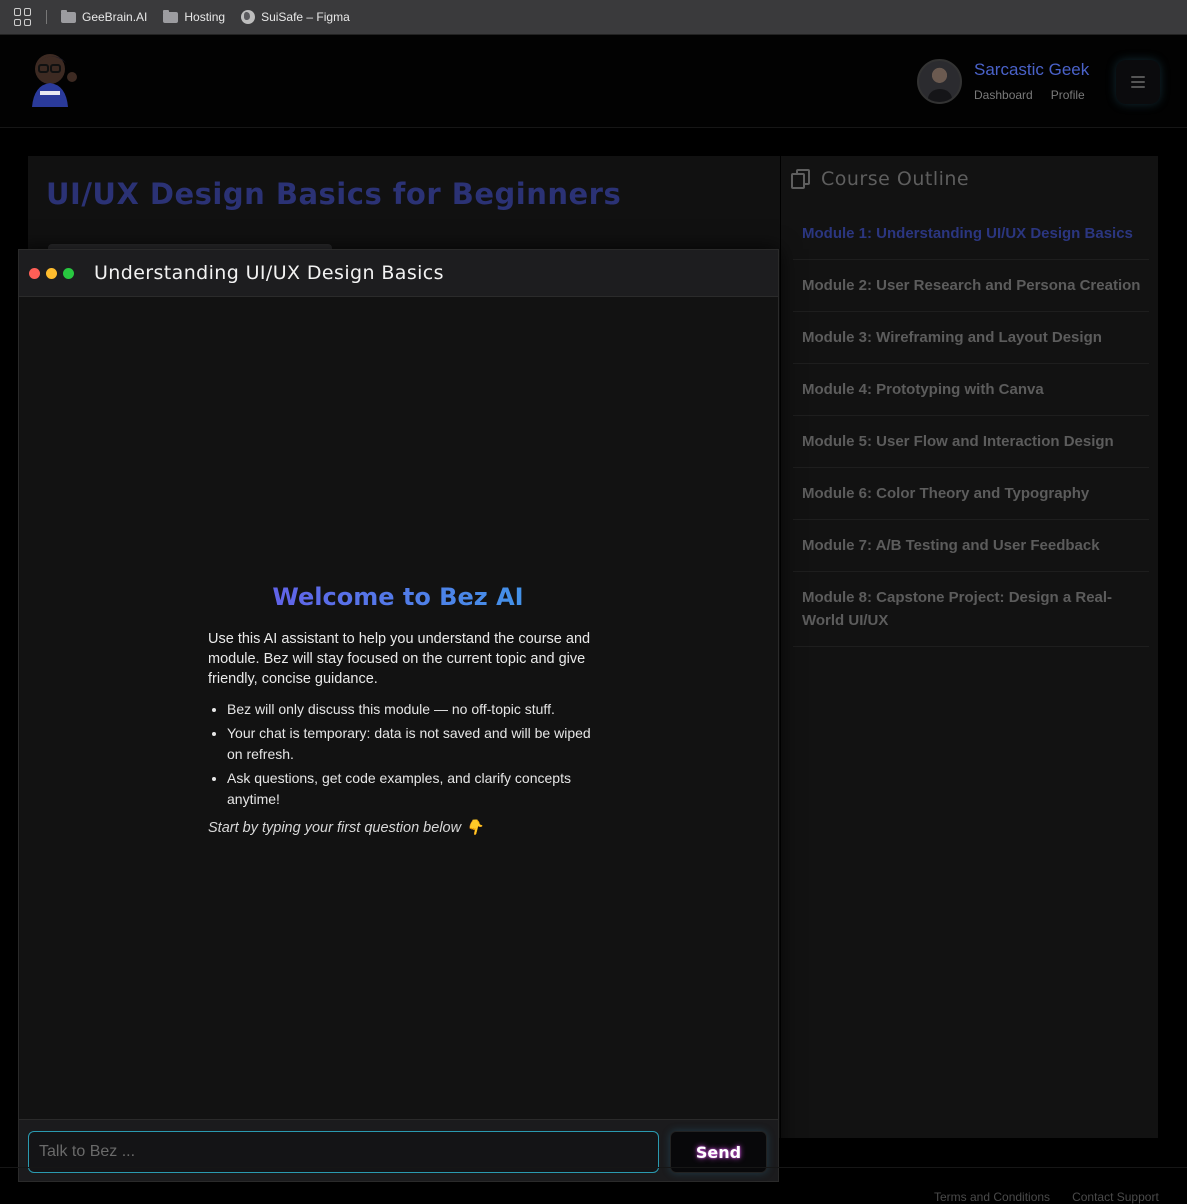 The width and height of the screenshot is (1187, 1204). I want to click on welcome-title: Welcome to Bez AI, so click(398, 597).